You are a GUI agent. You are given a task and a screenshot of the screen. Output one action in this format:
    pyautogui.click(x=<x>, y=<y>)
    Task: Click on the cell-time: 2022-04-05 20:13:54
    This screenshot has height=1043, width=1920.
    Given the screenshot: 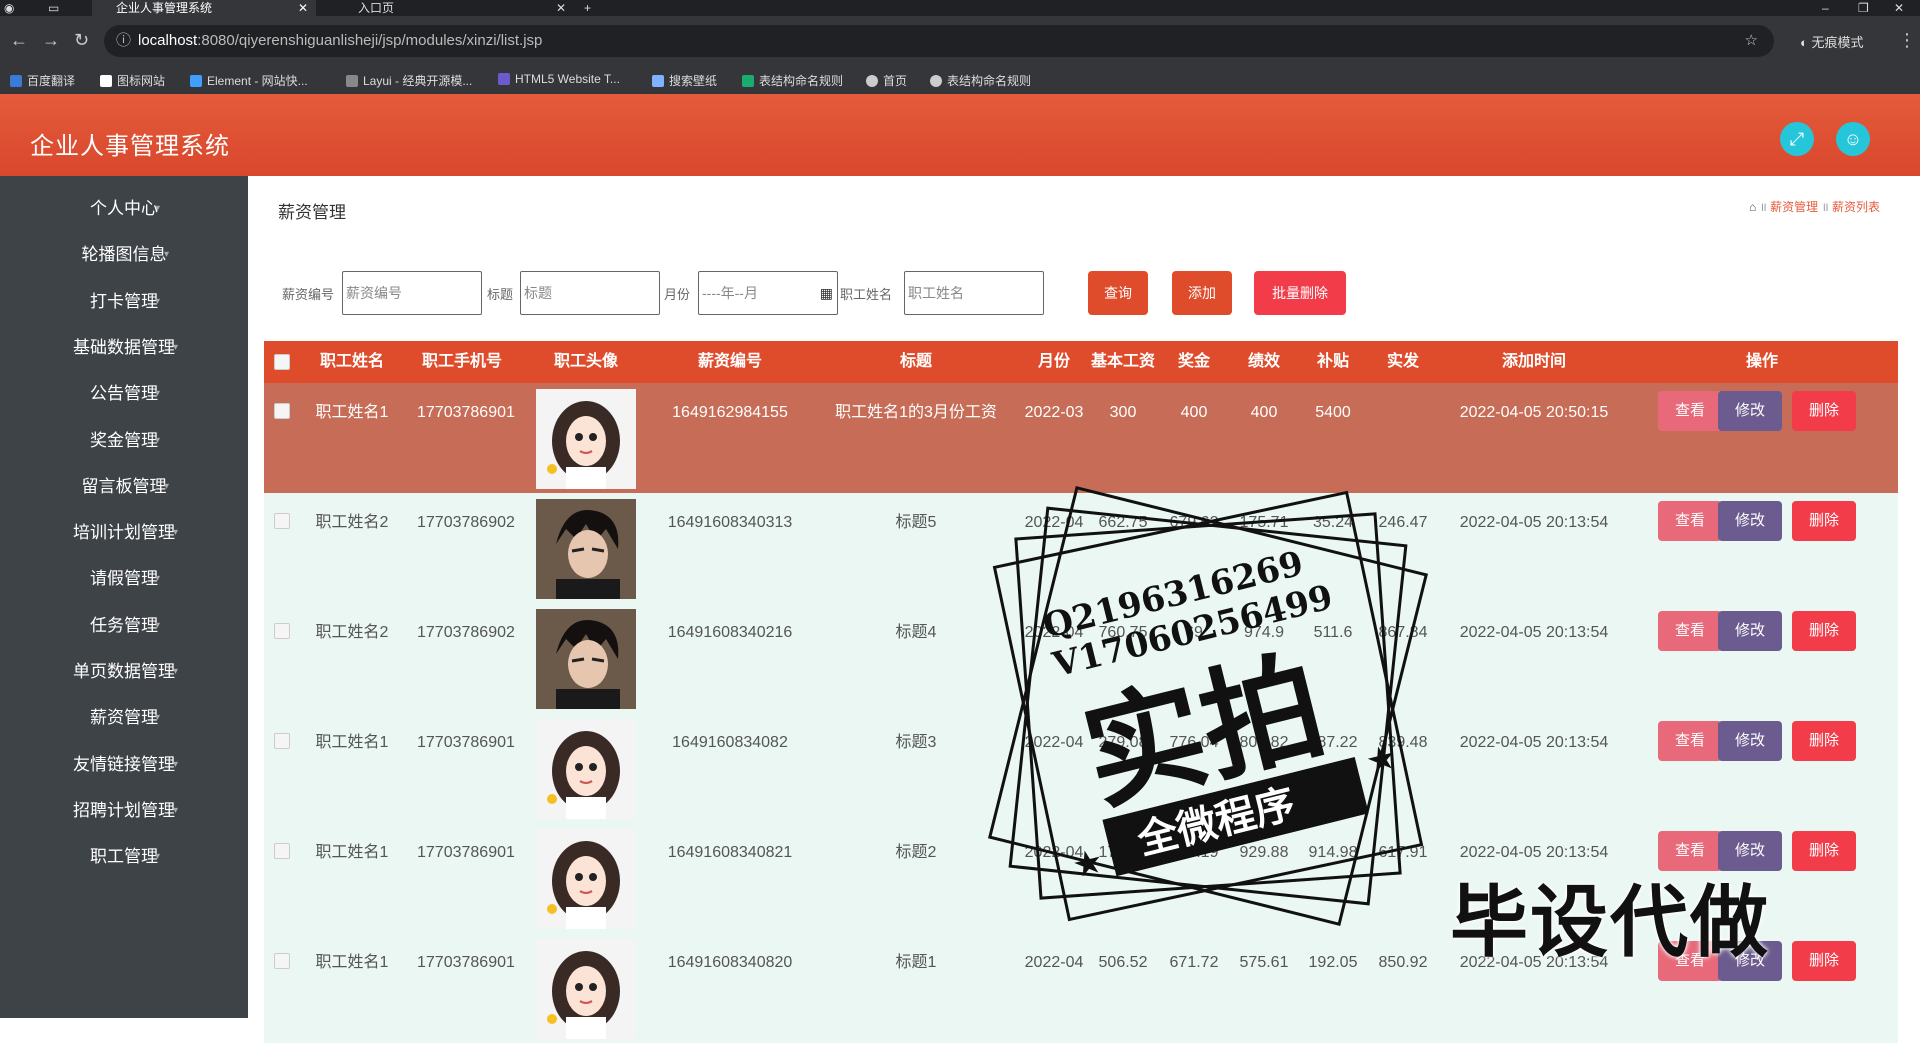 What is the action you would take?
    pyautogui.click(x=1534, y=632)
    